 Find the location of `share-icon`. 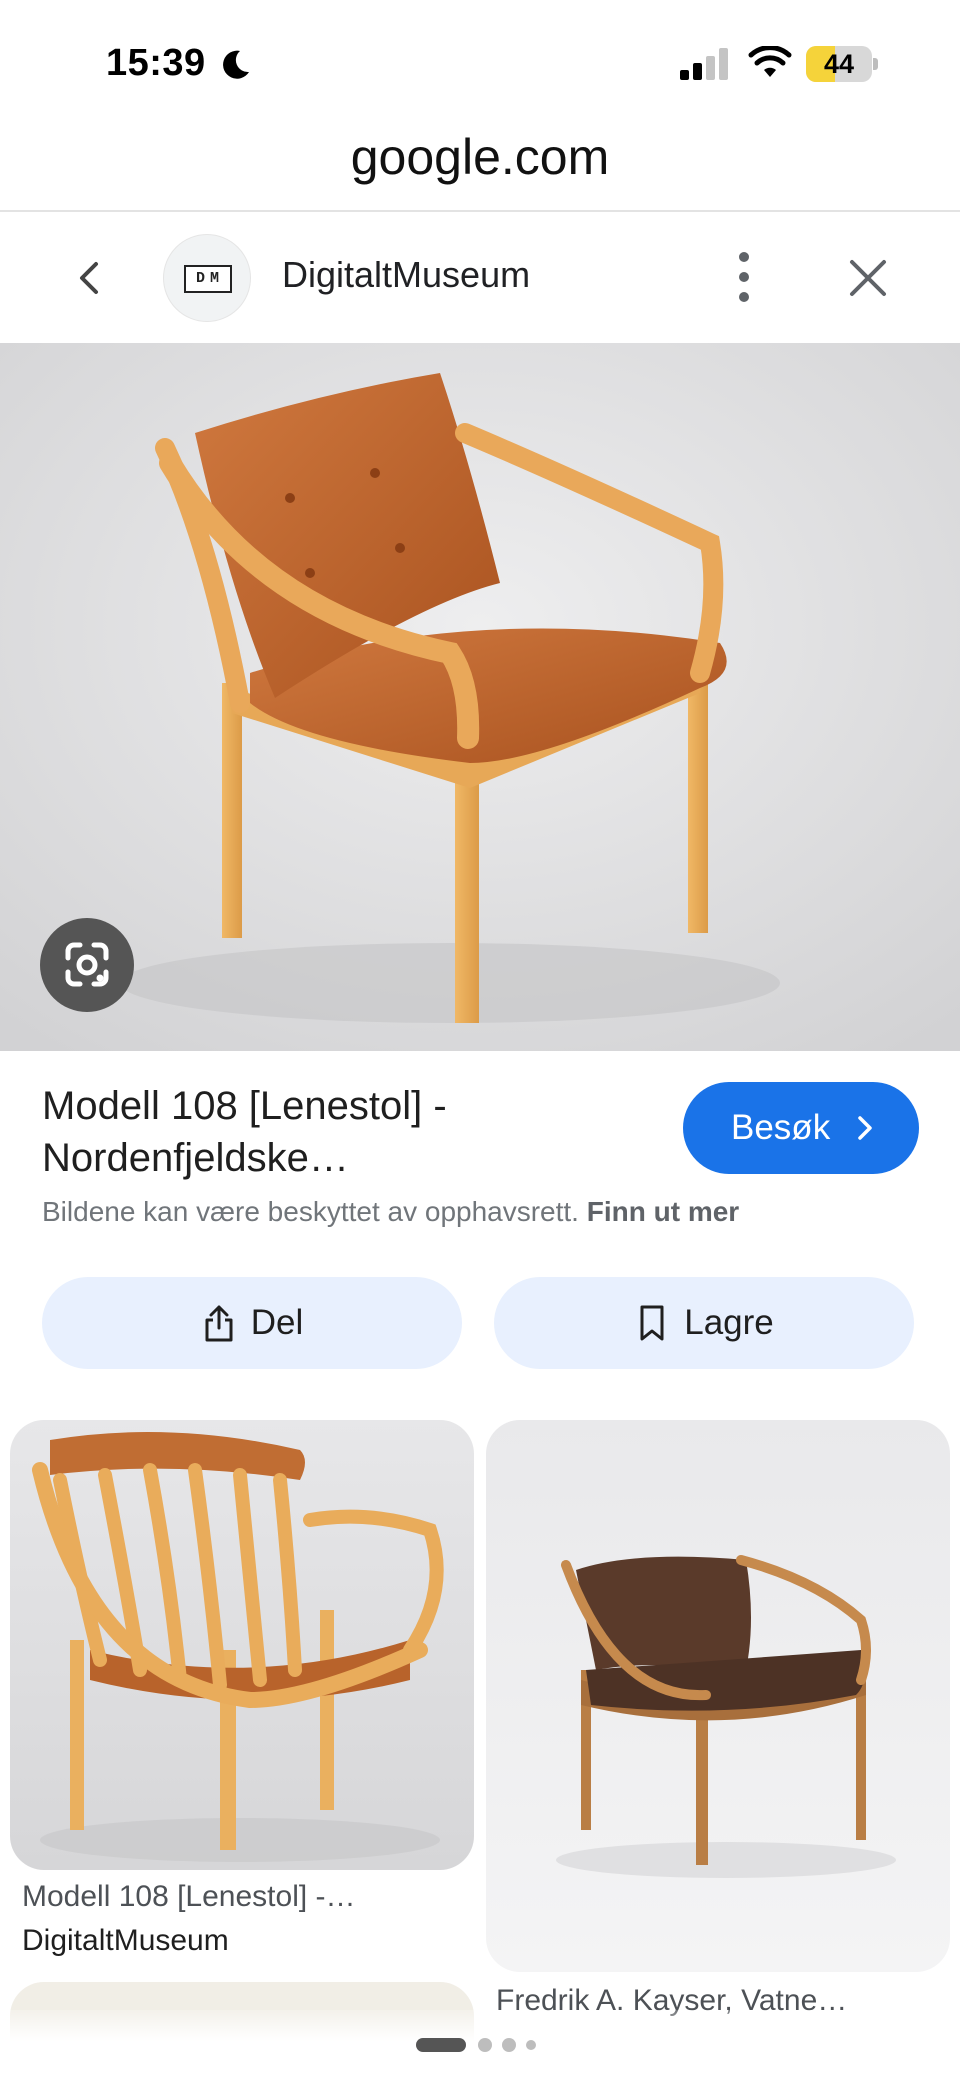

share-icon is located at coordinates (219, 1323).